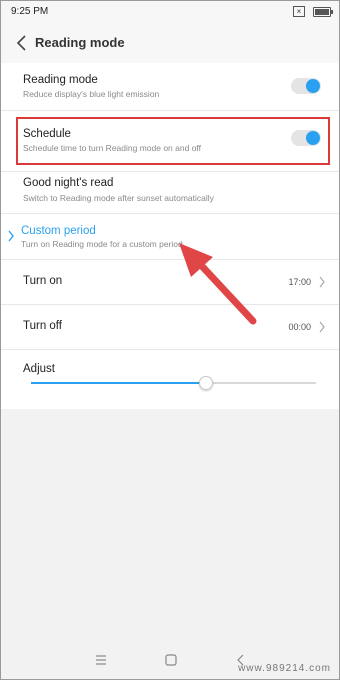 The width and height of the screenshot is (340, 680). I want to click on row-turn-off: Turn off 00:00, so click(170, 327).